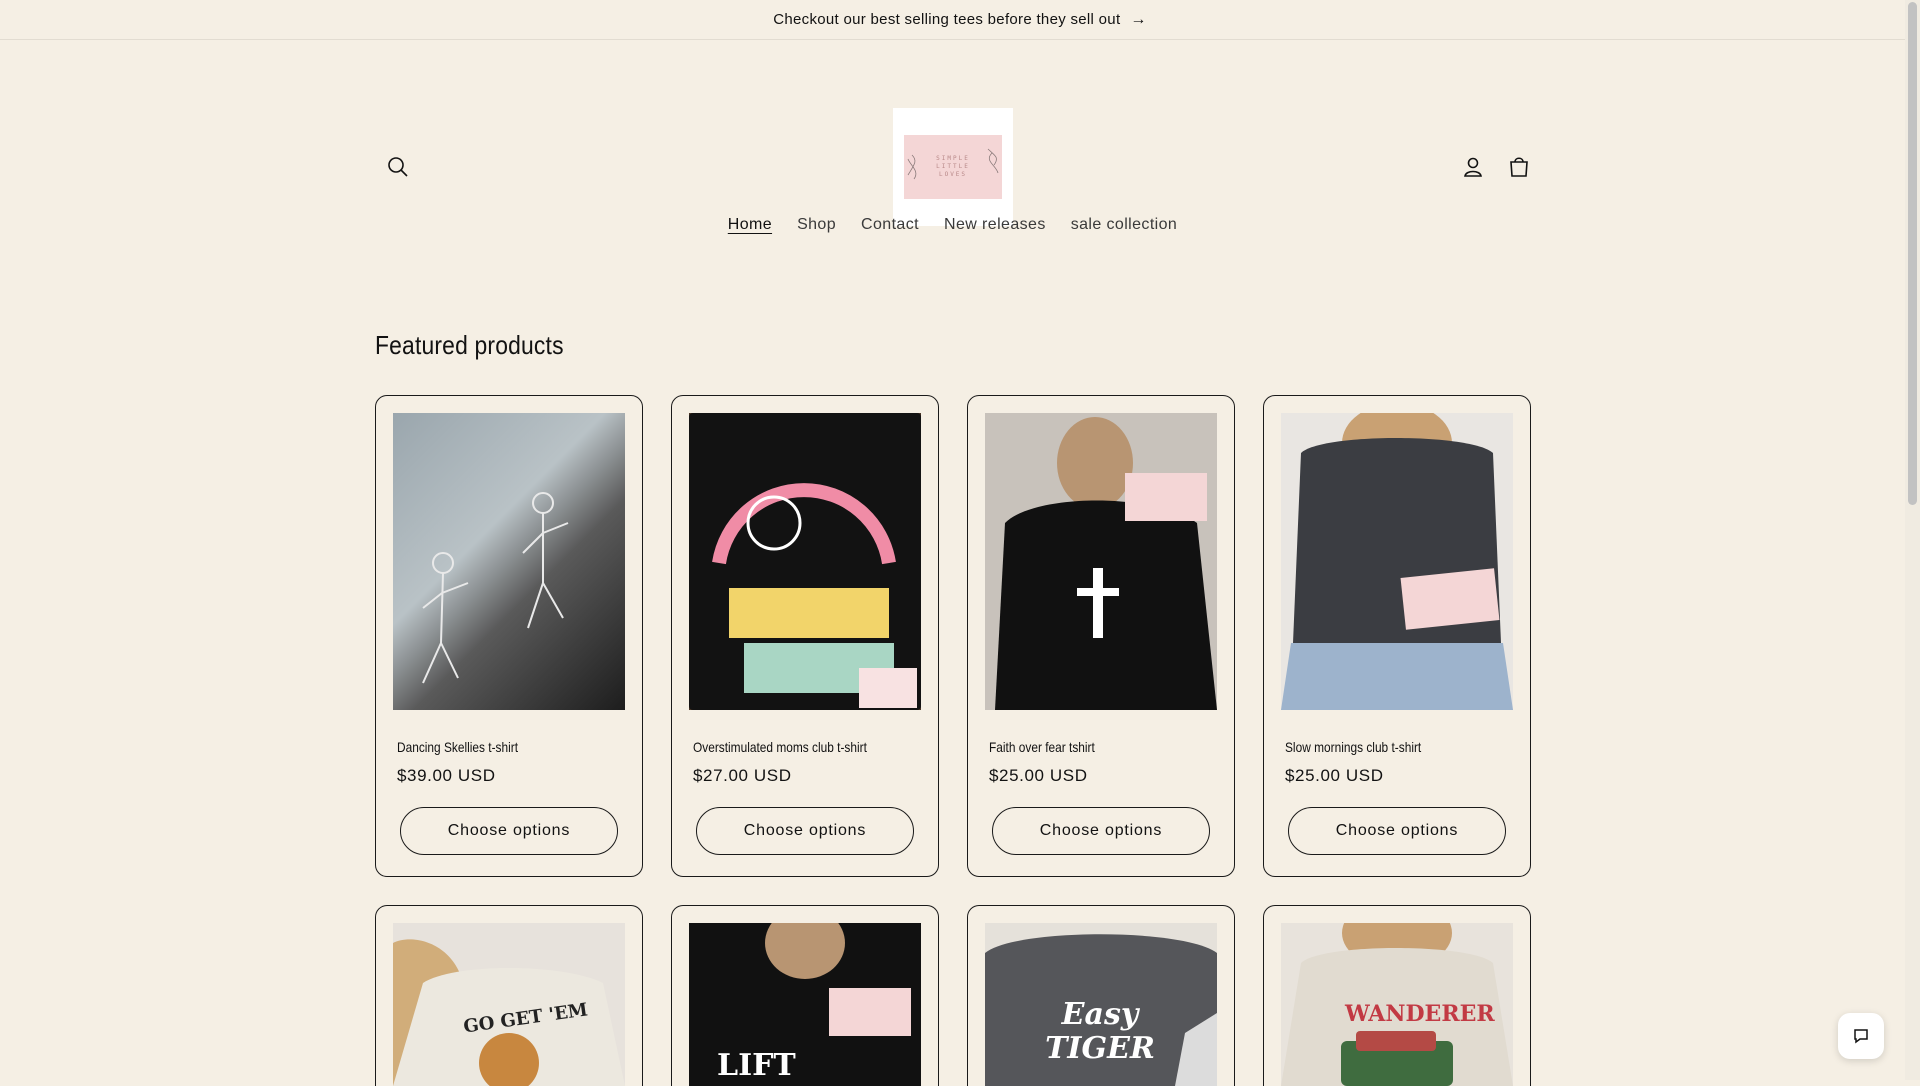  What do you see at coordinates (1519, 167) in the screenshot?
I see `cart-icon` at bounding box center [1519, 167].